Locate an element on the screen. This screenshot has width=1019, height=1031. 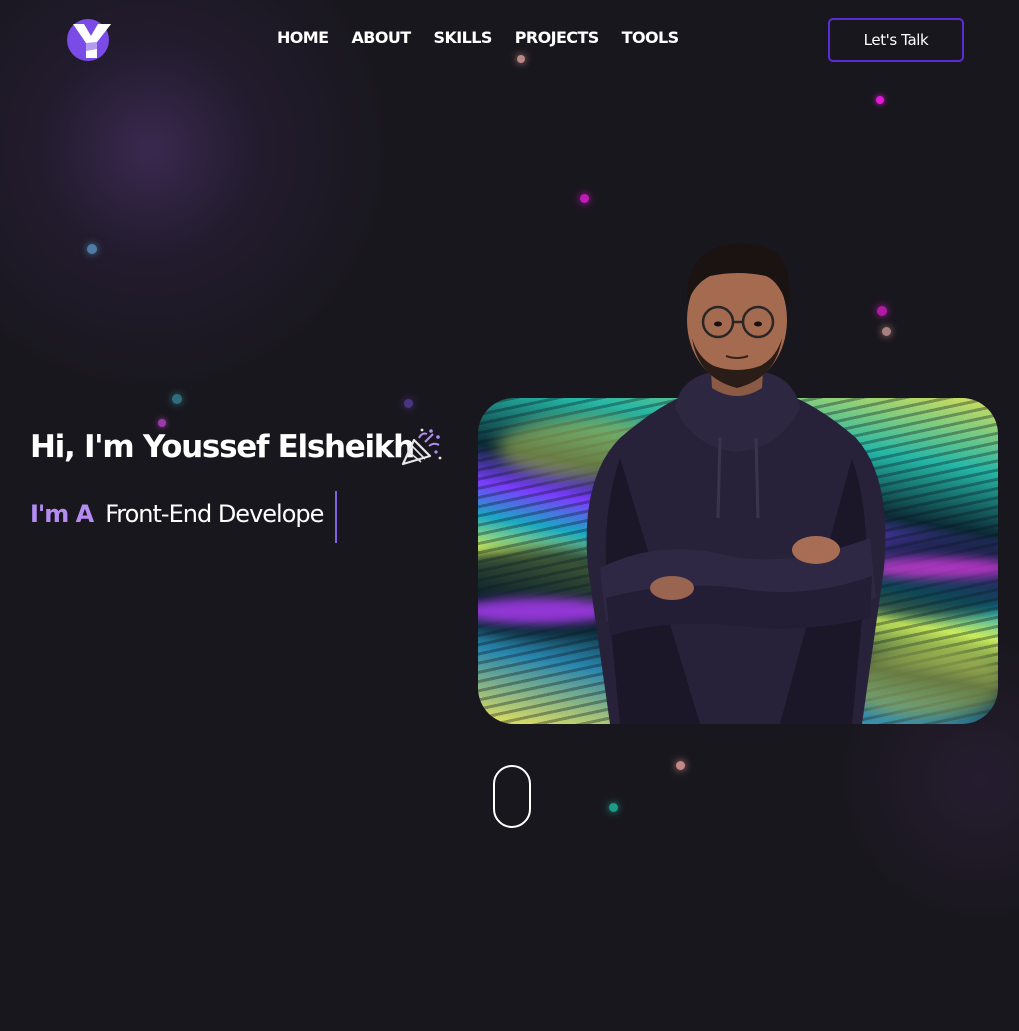
nav-home-link: HOME is located at coordinates (303, 37).